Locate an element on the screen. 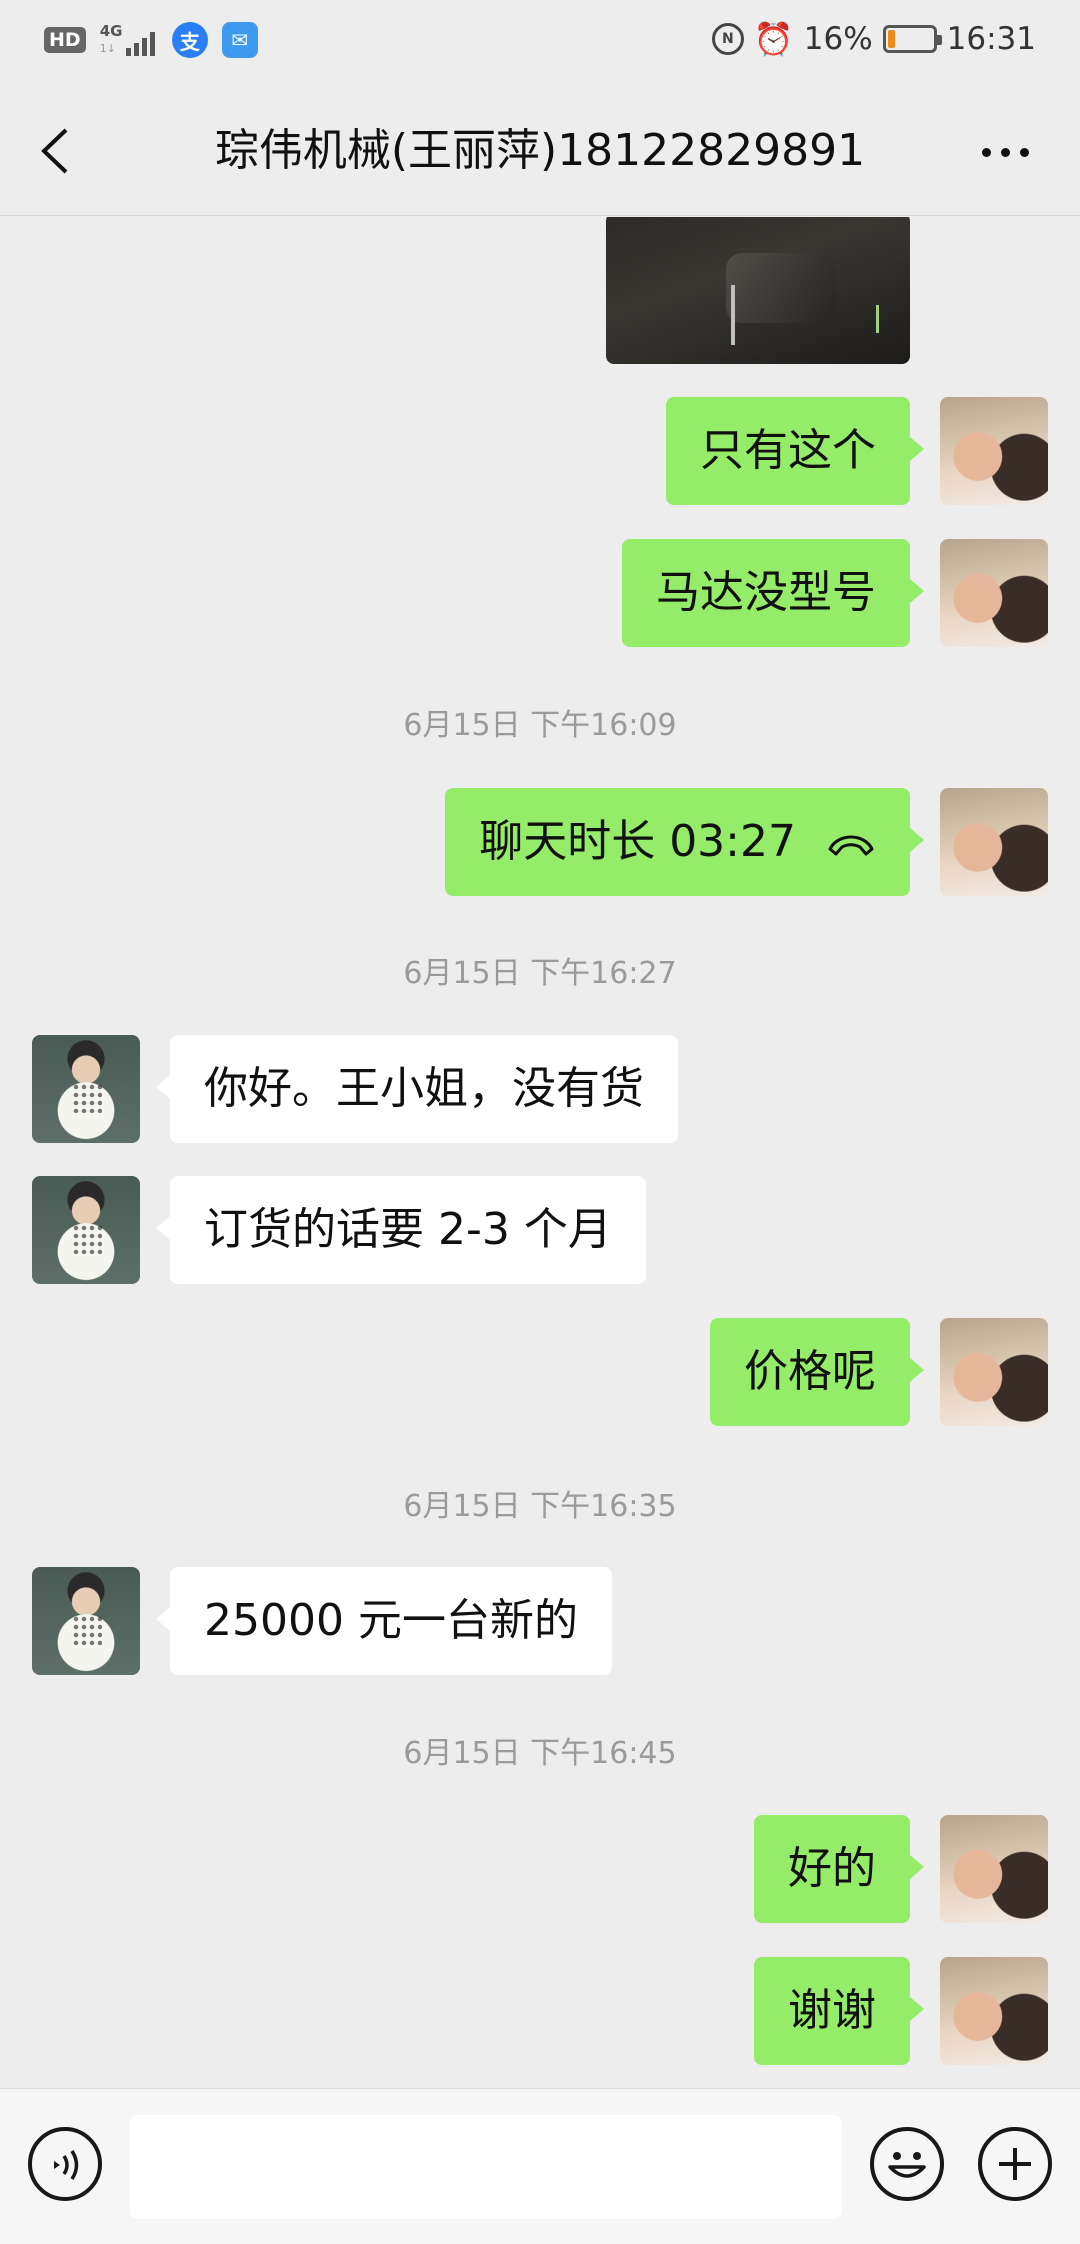 The image size is (1080, 2244). back-button is located at coordinates (55, 151).